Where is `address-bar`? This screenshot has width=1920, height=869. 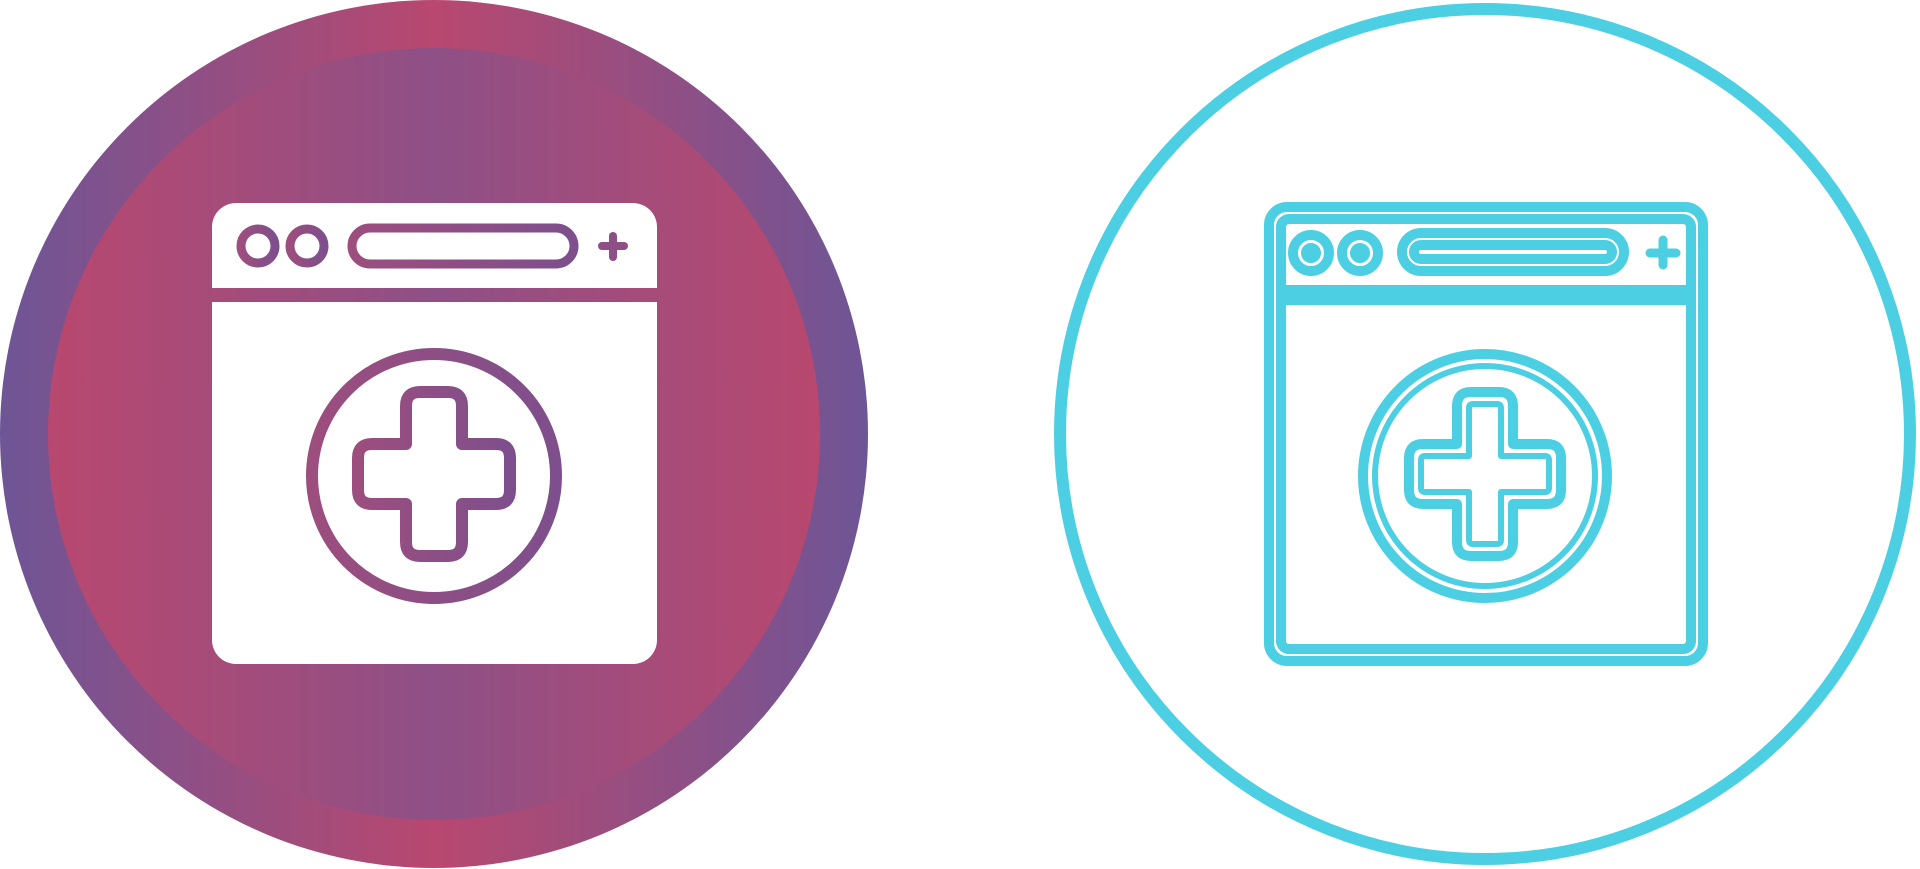
address-bar is located at coordinates (1513, 252).